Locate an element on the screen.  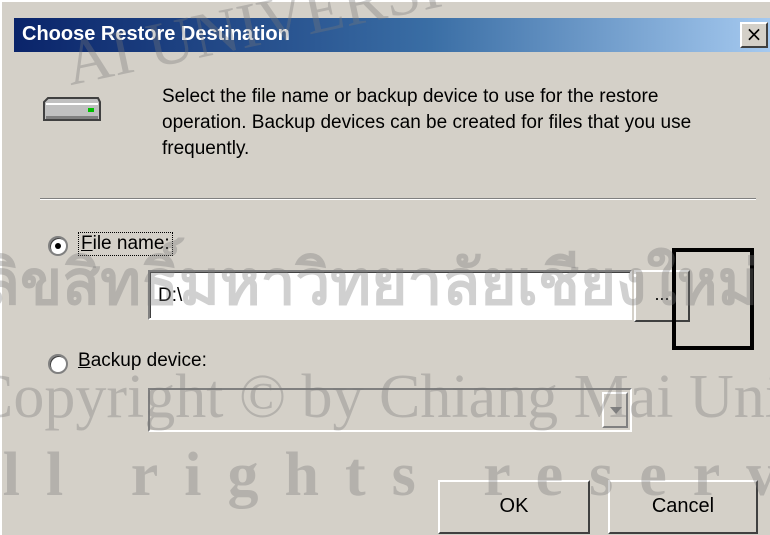
ok-button: OK is located at coordinates (514, 507).